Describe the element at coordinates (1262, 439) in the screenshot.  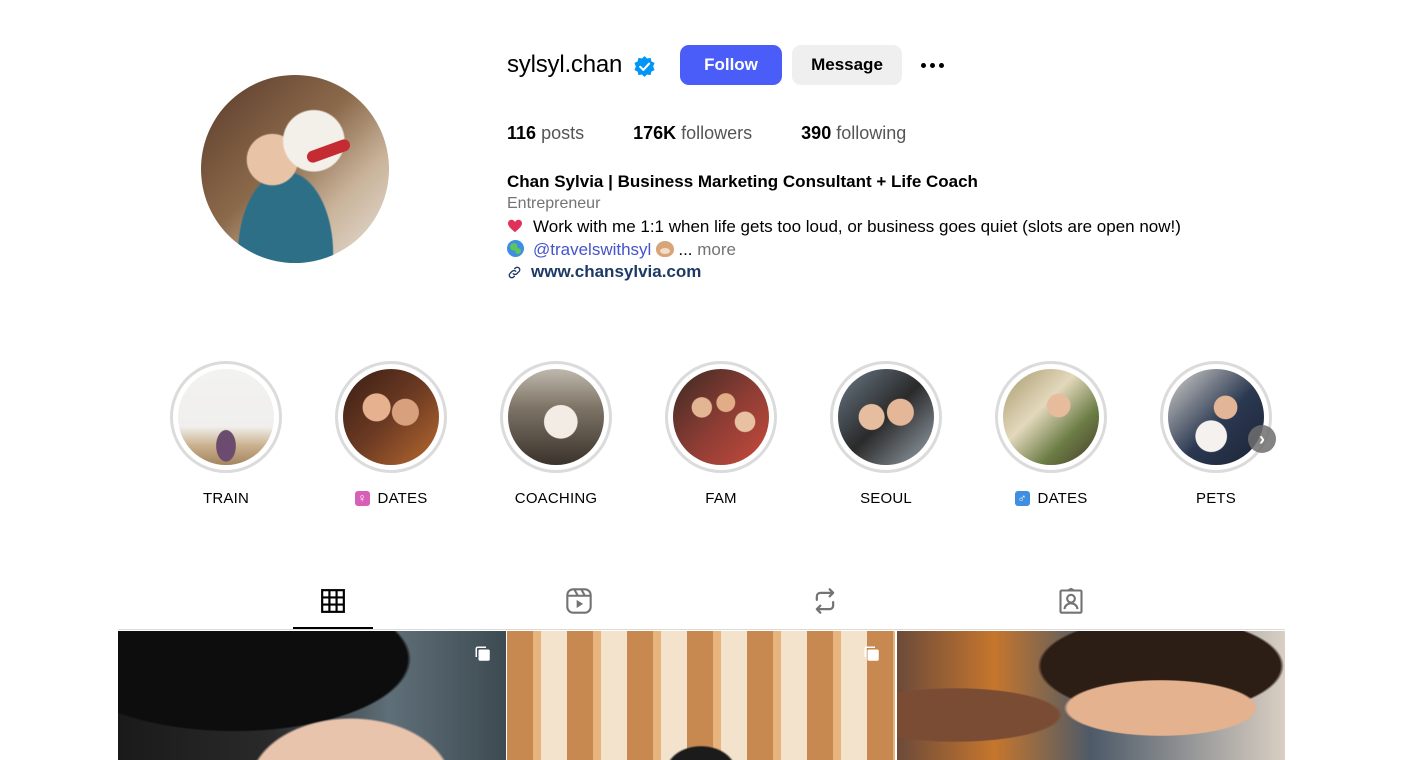
I see `highlights-next-arrow-icon: ›` at that location.